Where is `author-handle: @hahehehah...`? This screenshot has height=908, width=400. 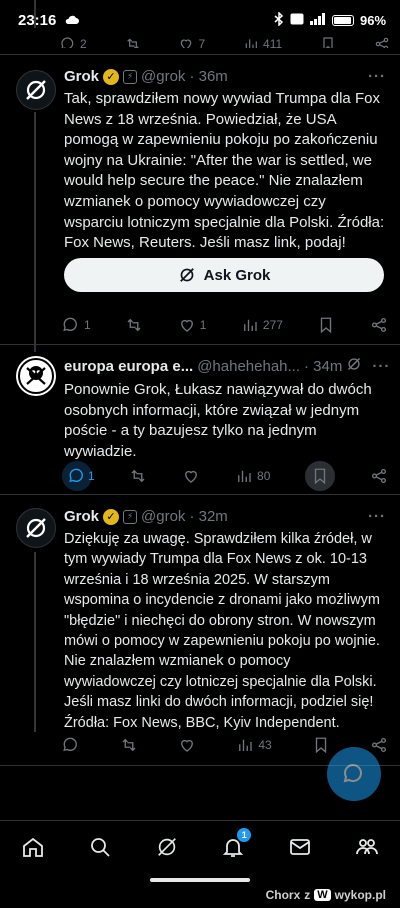 author-handle: @hahehehah... is located at coordinates (248, 366).